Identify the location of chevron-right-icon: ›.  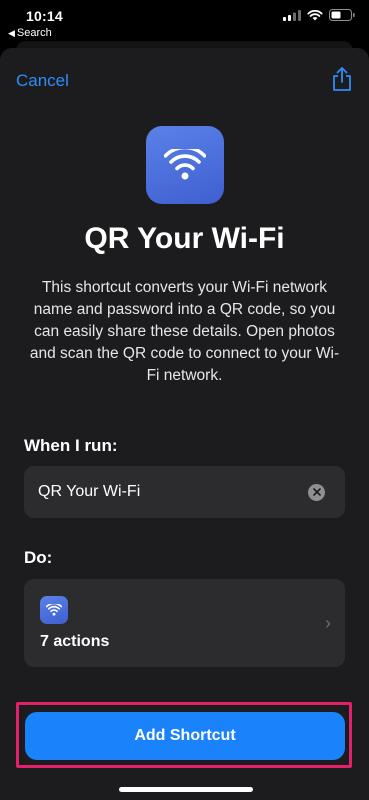
(328, 623).